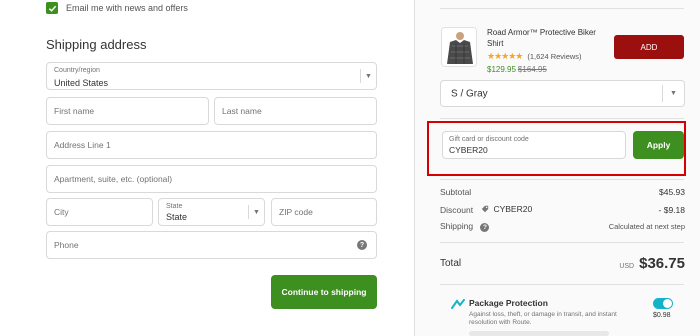 The width and height of the screenshot is (700, 336). I want to click on total-label: Total, so click(451, 263).